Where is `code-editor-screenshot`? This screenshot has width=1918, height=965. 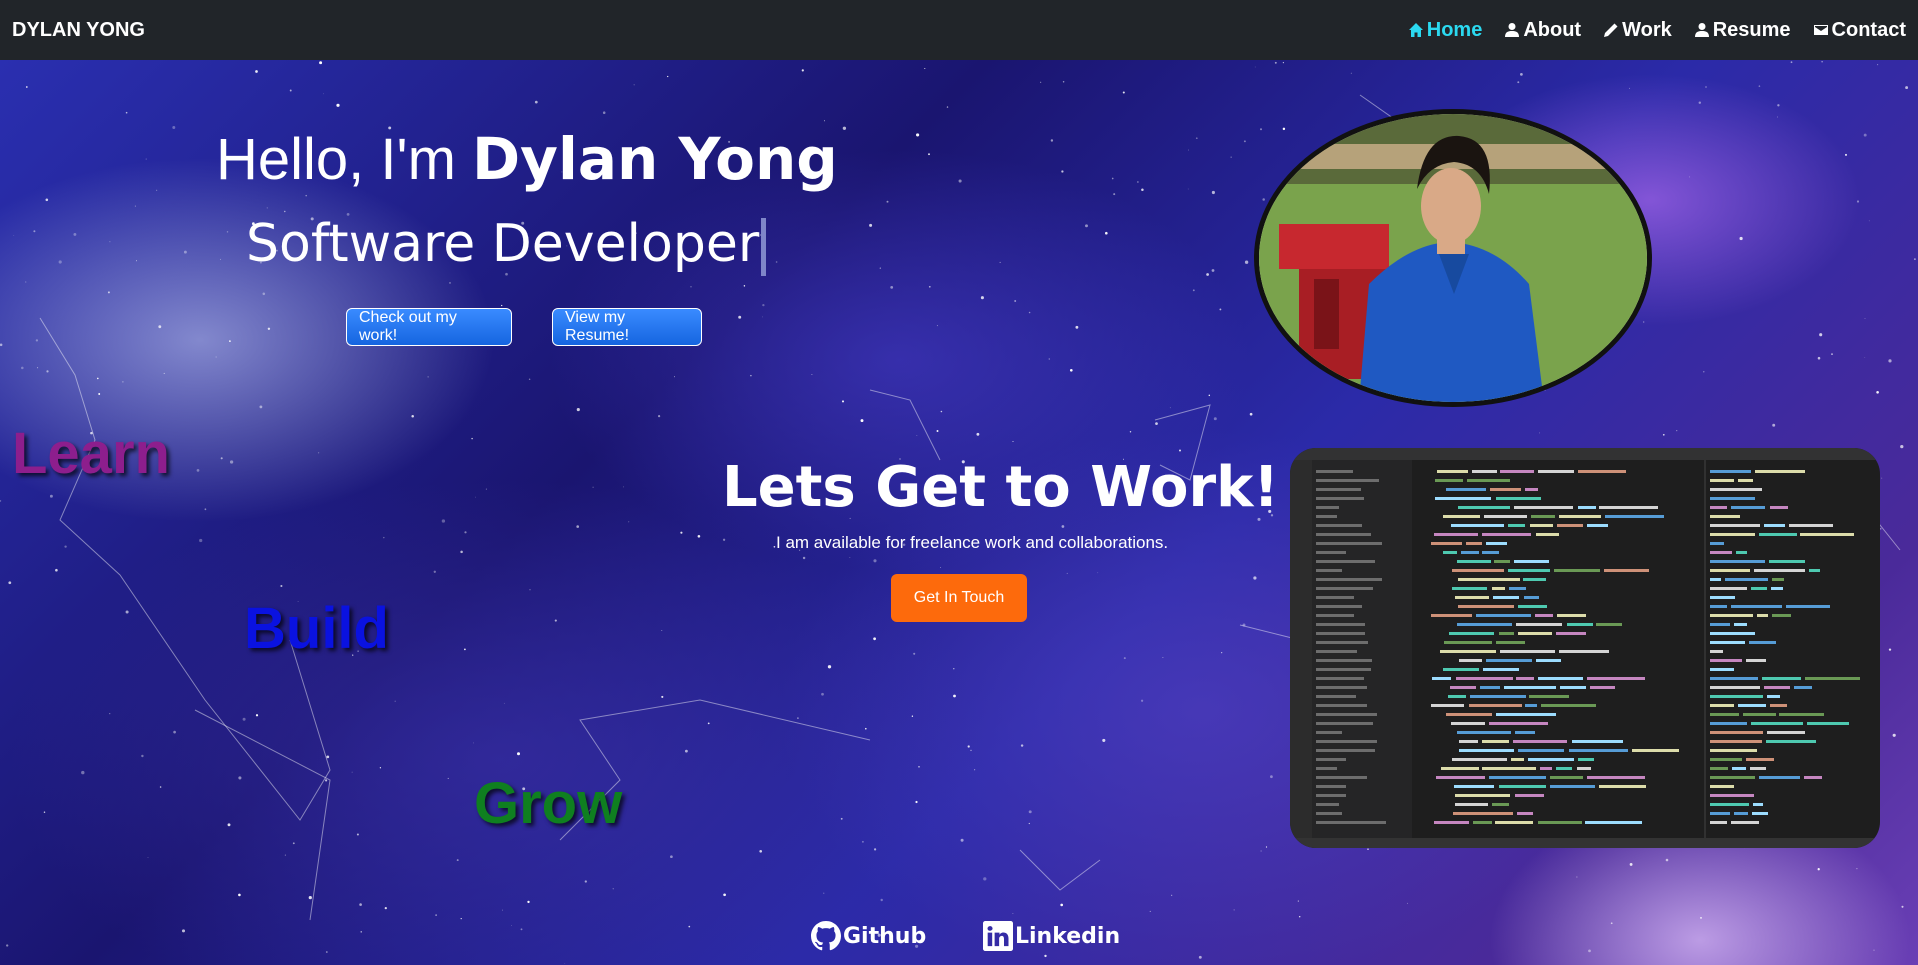
code-editor-screenshot is located at coordinates (1585, 648).